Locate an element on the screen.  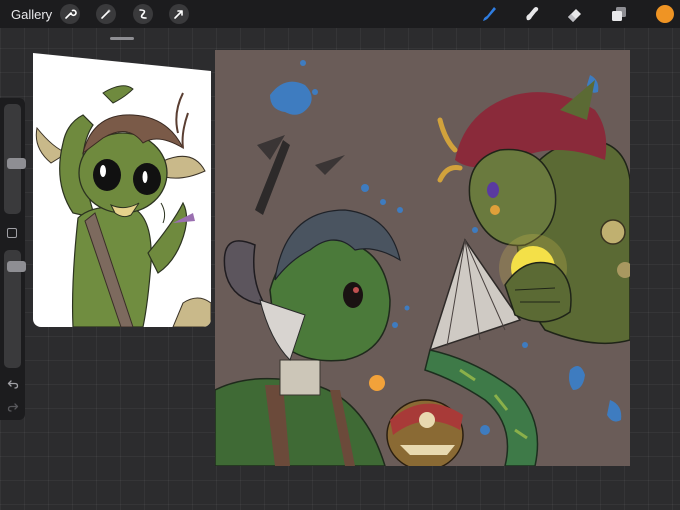
gallery-button: Gallery is located at coordinates (31, 14).